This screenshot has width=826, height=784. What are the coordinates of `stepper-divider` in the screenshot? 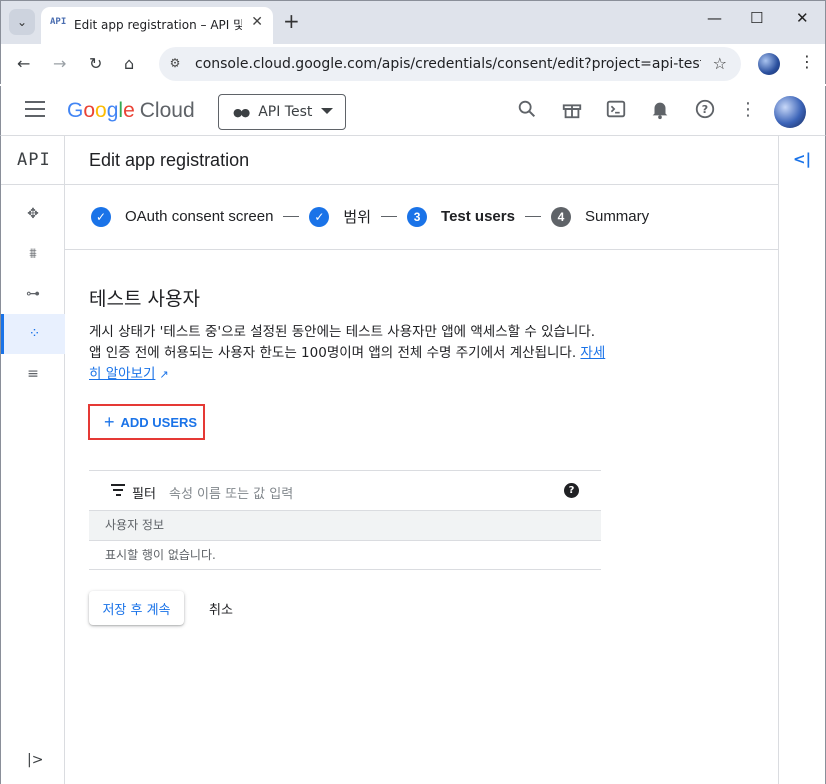 It's located at (421, 249).